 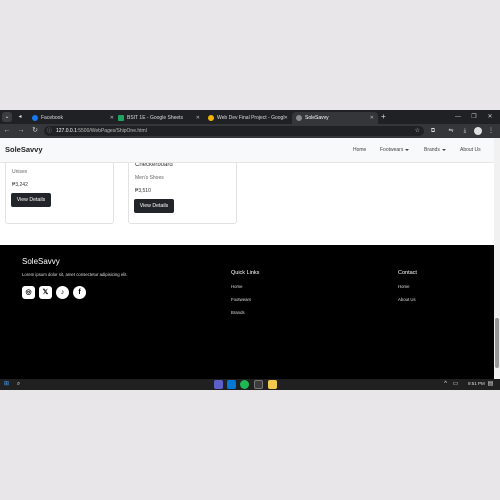 What do you see at coordinates (66, 131) in the screenshot?
I see `url-host: 127.0.0.1` at bounding box center [66, 131].